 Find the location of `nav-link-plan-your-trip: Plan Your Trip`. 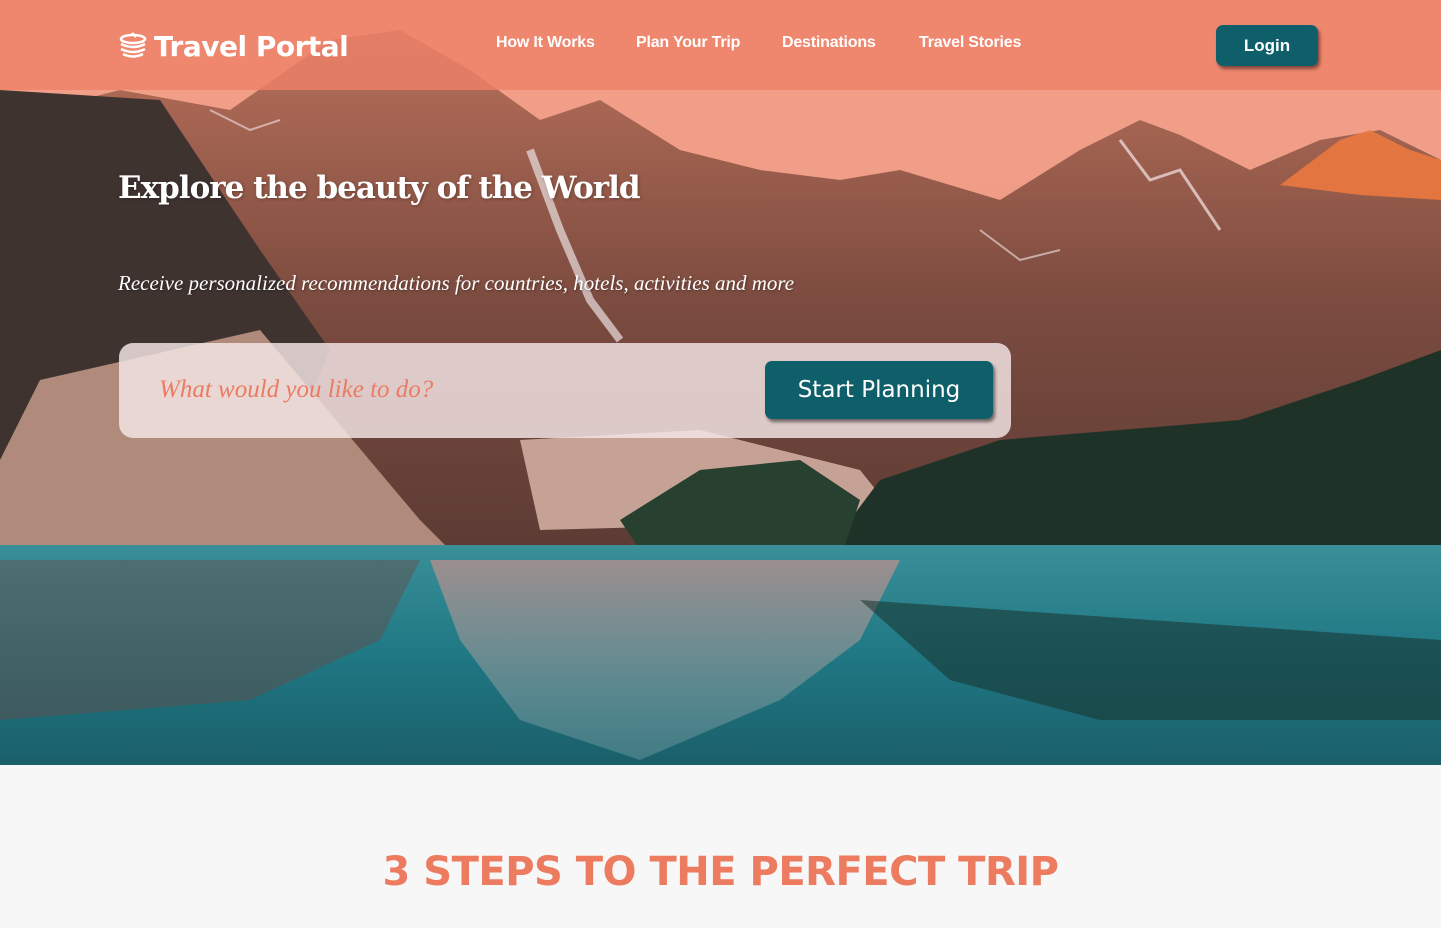

nav-link-plan-your-trip: Plan Your Trip is located at coordinates (688, 43).